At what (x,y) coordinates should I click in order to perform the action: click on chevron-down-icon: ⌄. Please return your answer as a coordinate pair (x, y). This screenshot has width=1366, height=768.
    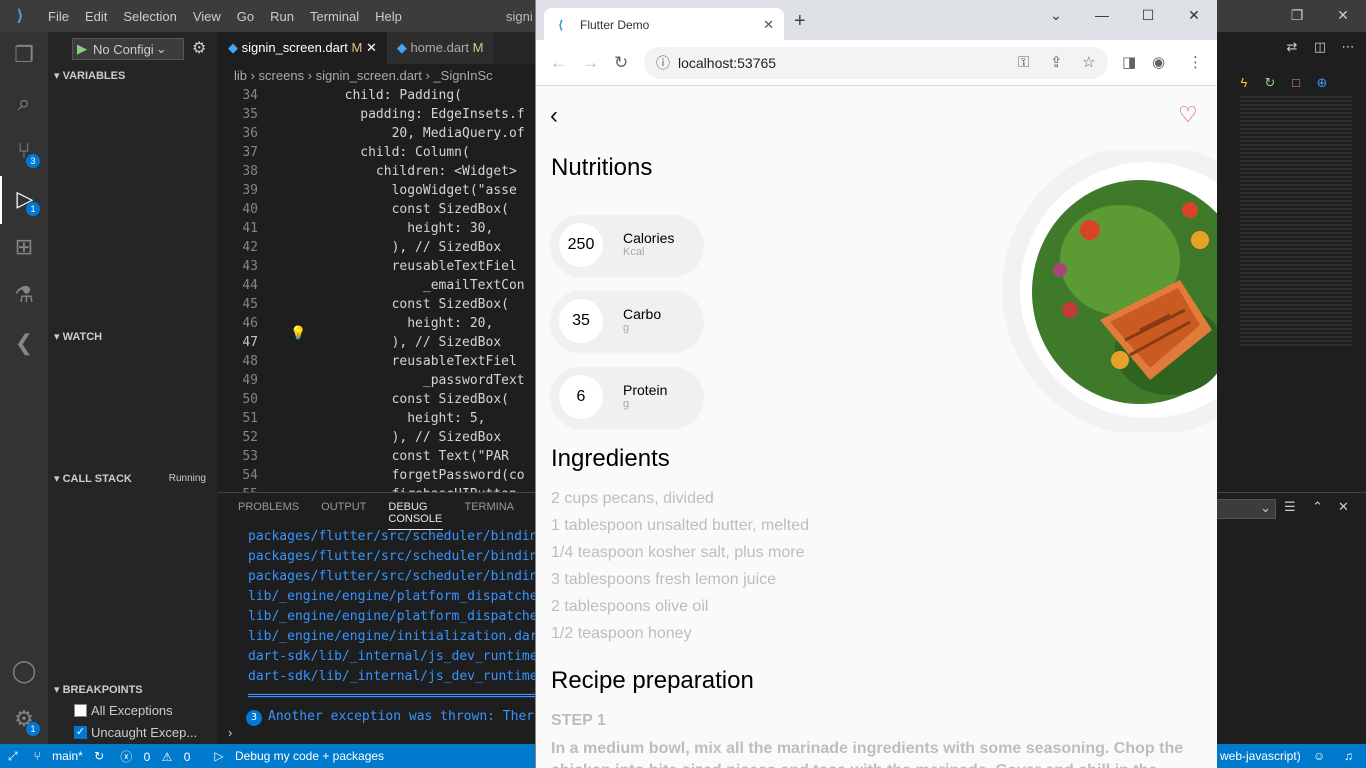
    Looking at the image, I should click on (1246, 509).